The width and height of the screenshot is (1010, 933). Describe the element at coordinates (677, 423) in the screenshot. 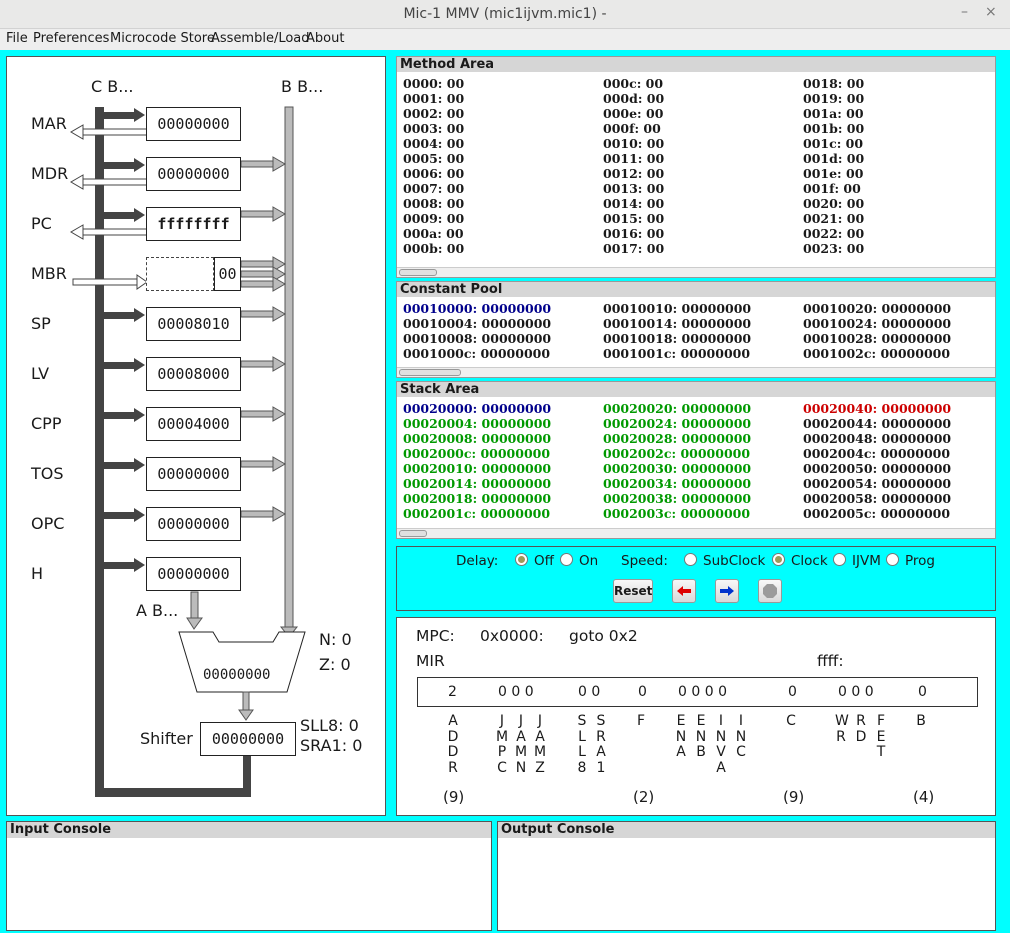

I see `memory-cell: 00020024: 00000000` at that location.